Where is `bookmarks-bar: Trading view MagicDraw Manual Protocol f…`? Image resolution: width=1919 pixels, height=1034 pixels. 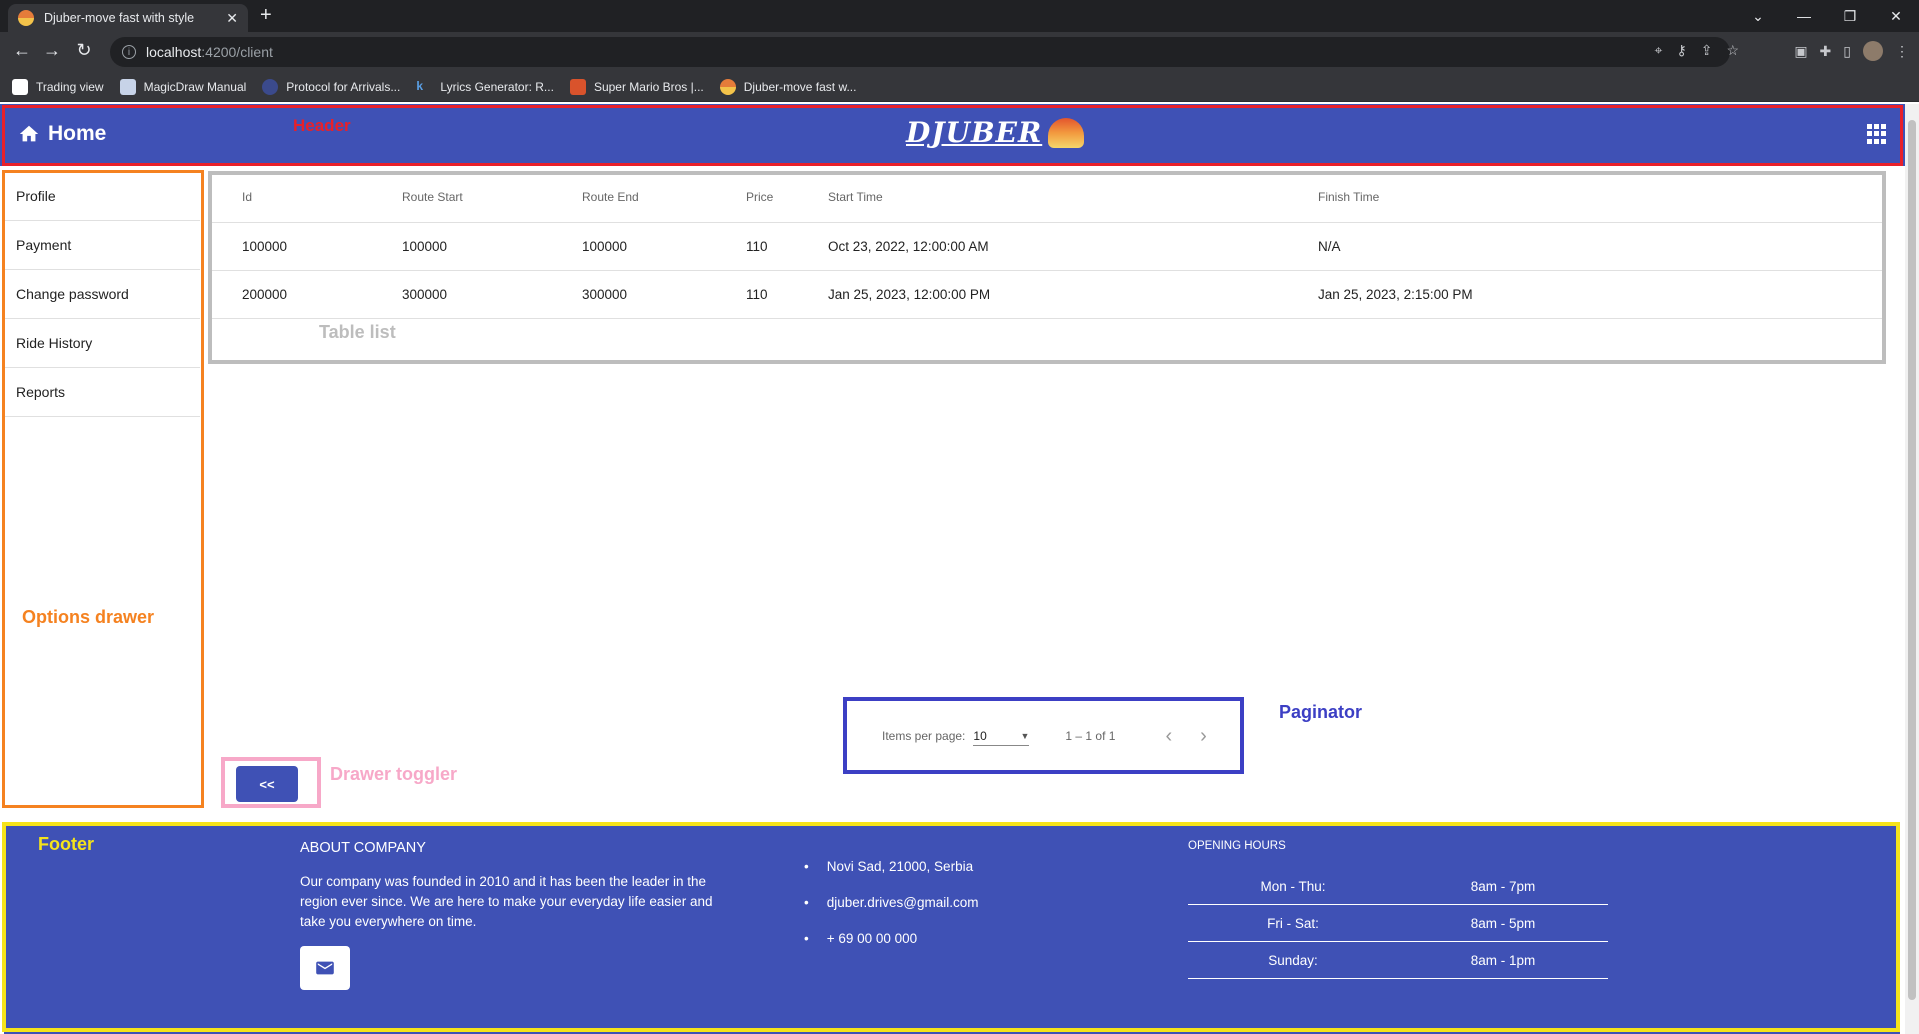
bookmarks-bar: Trading view MagicDraw Manual Protocol f… is located at coordinates (959, 87).